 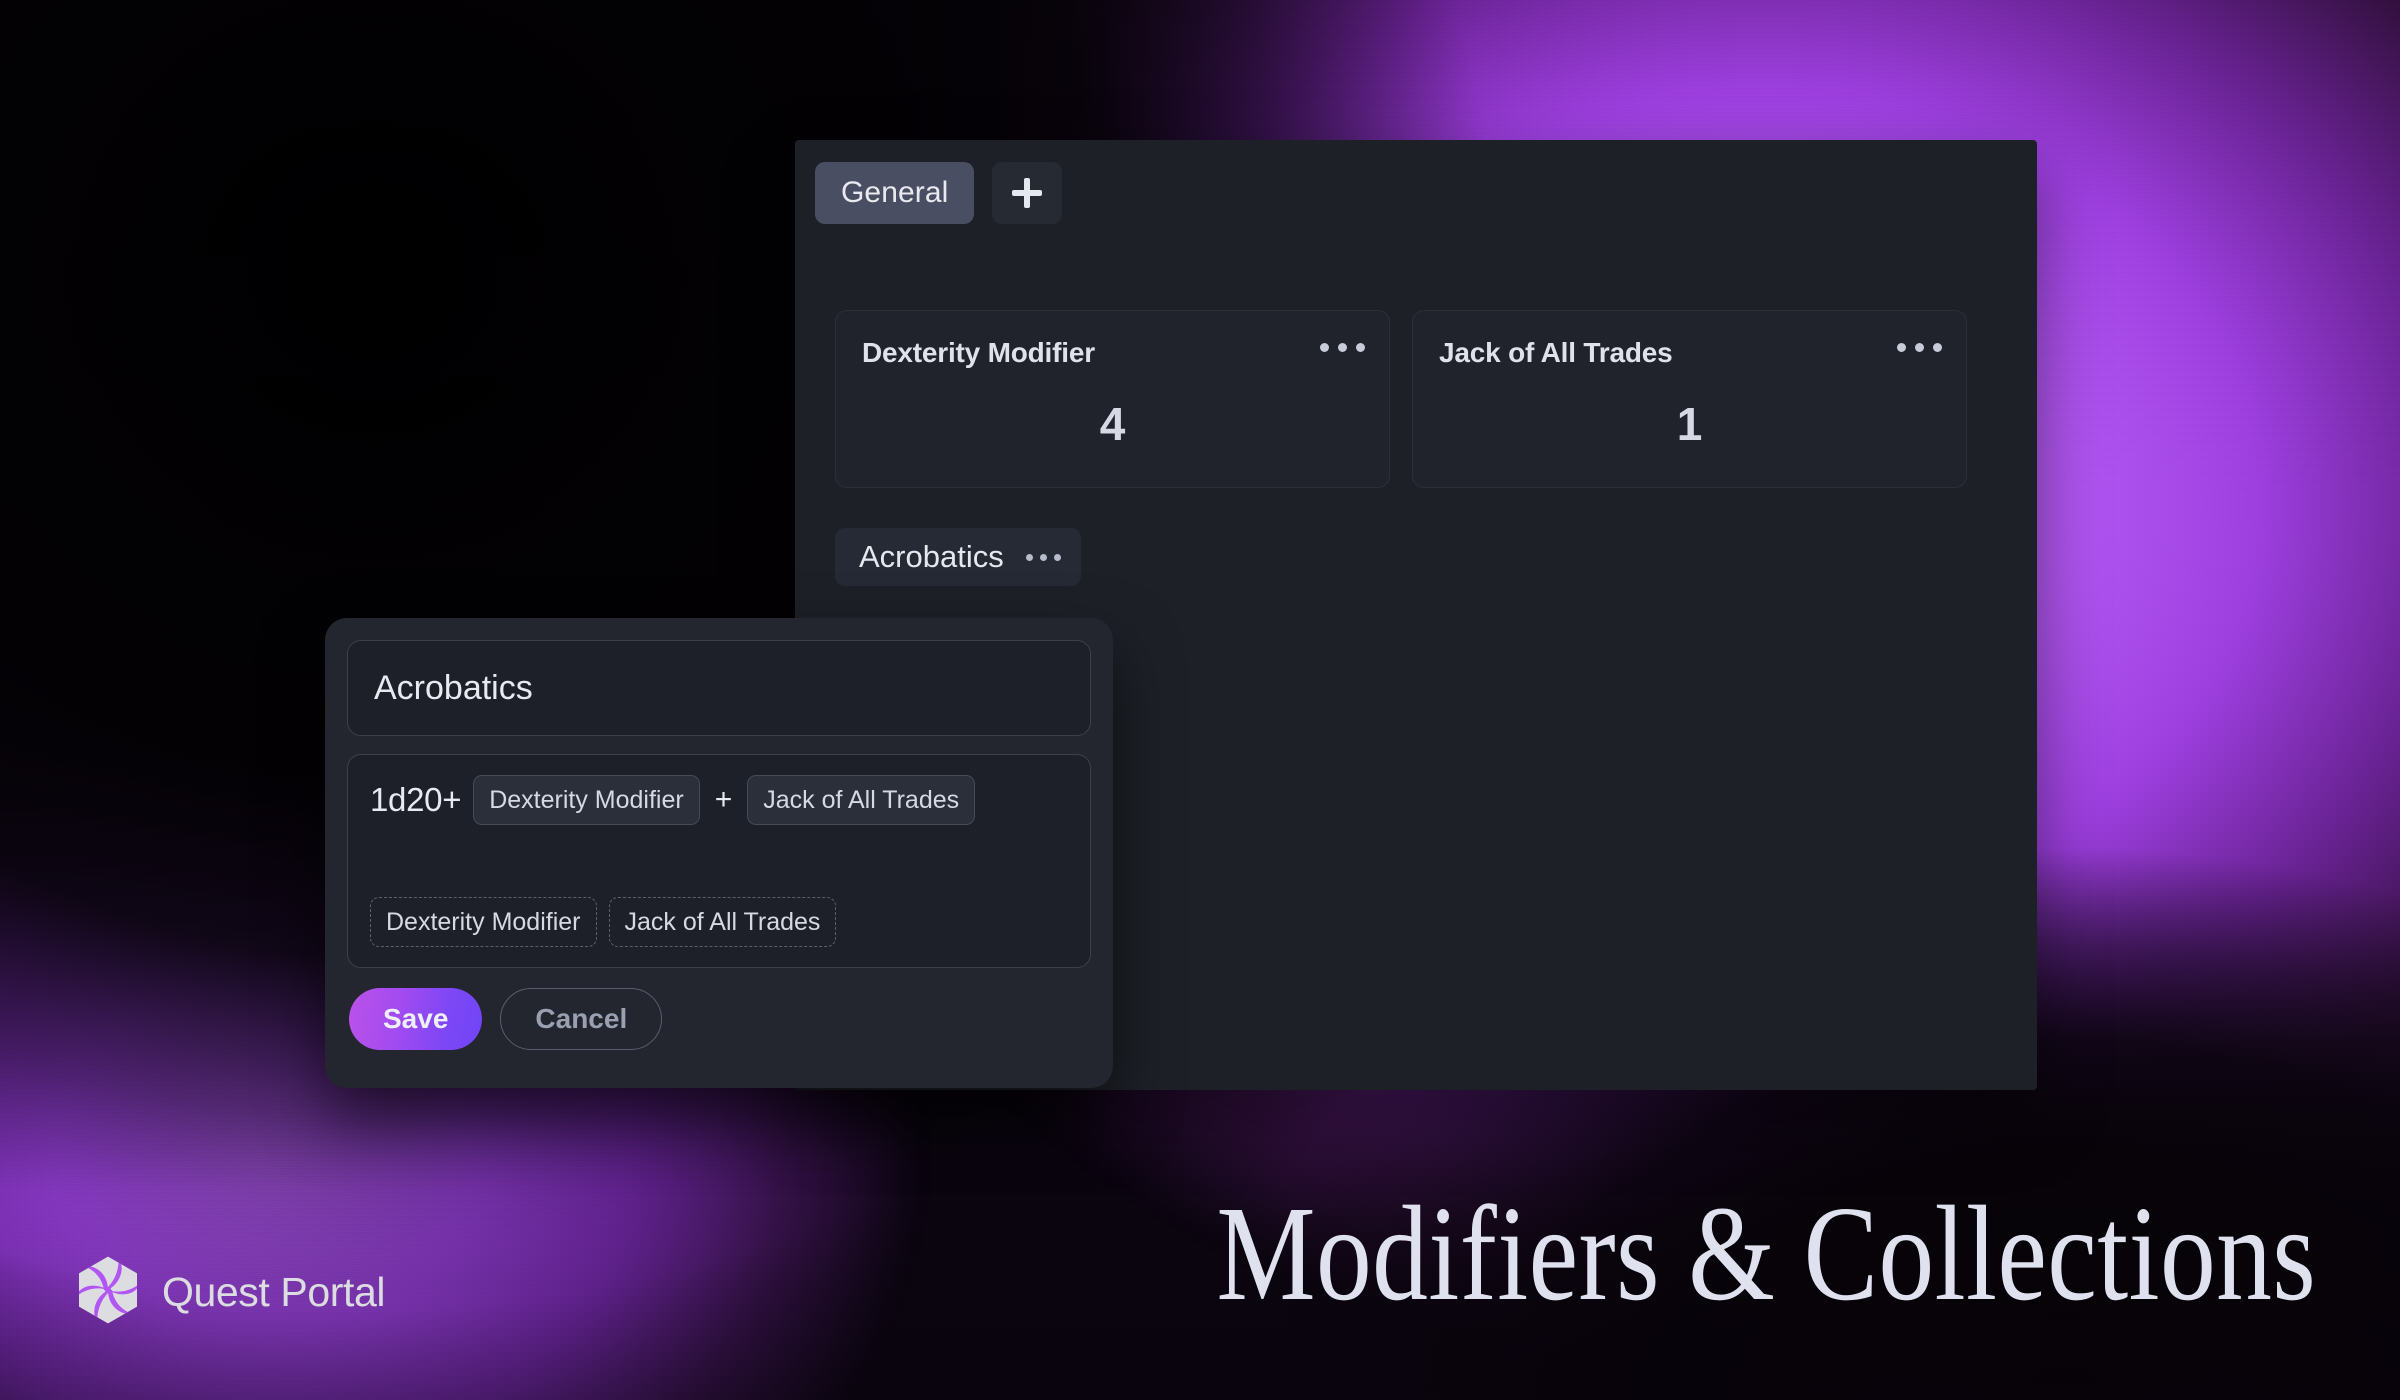 I want to click on plus-icon, so click(x=1027, y=193).